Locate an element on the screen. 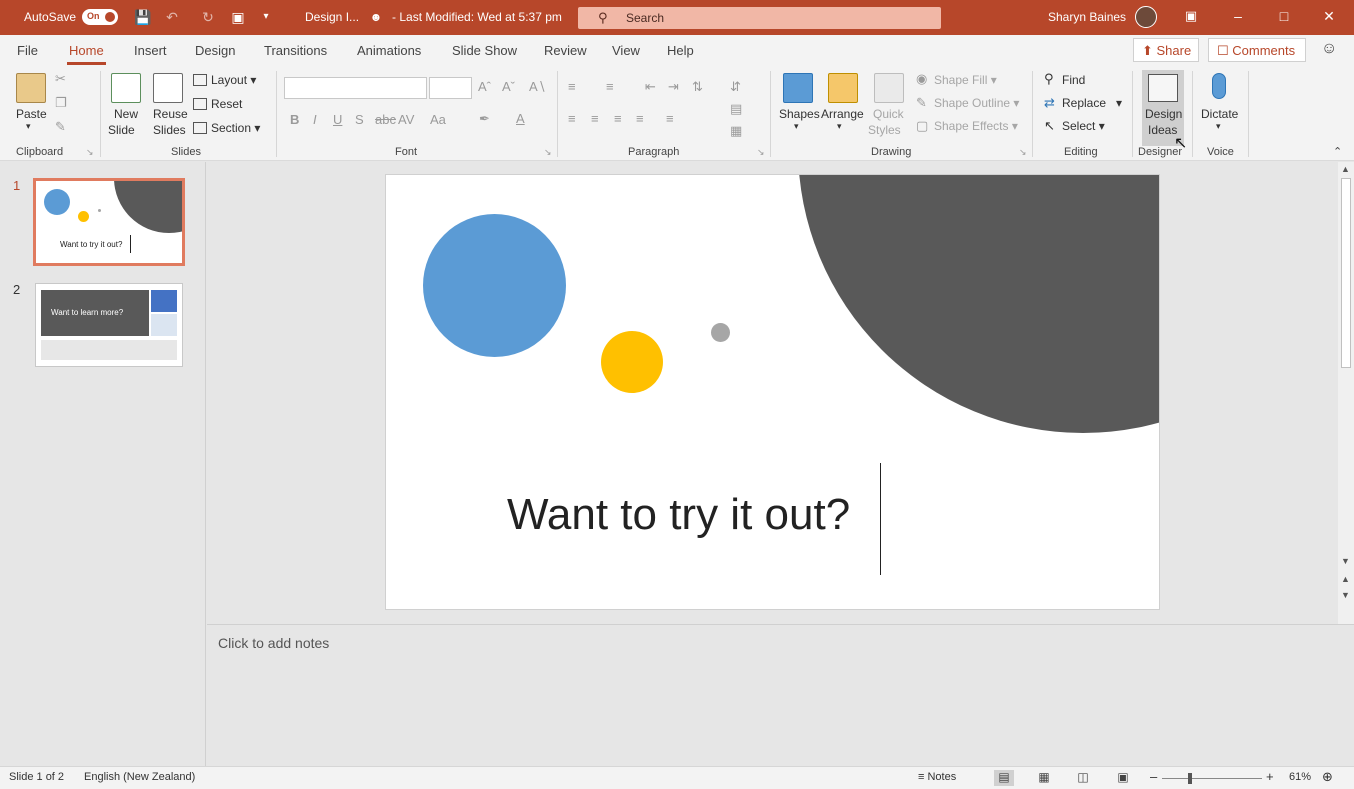 The height and width of the screenshot is (789, 1354). undo-icon: ↶ is located at coordinates (172, 17).